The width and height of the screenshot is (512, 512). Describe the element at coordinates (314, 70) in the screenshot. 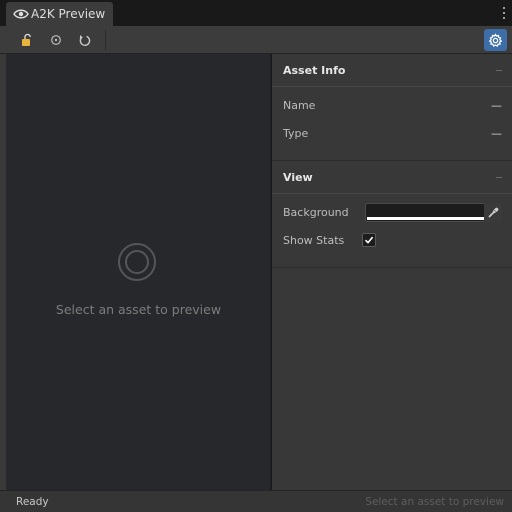

I see `asset-info-title: Asset Info` at that location.